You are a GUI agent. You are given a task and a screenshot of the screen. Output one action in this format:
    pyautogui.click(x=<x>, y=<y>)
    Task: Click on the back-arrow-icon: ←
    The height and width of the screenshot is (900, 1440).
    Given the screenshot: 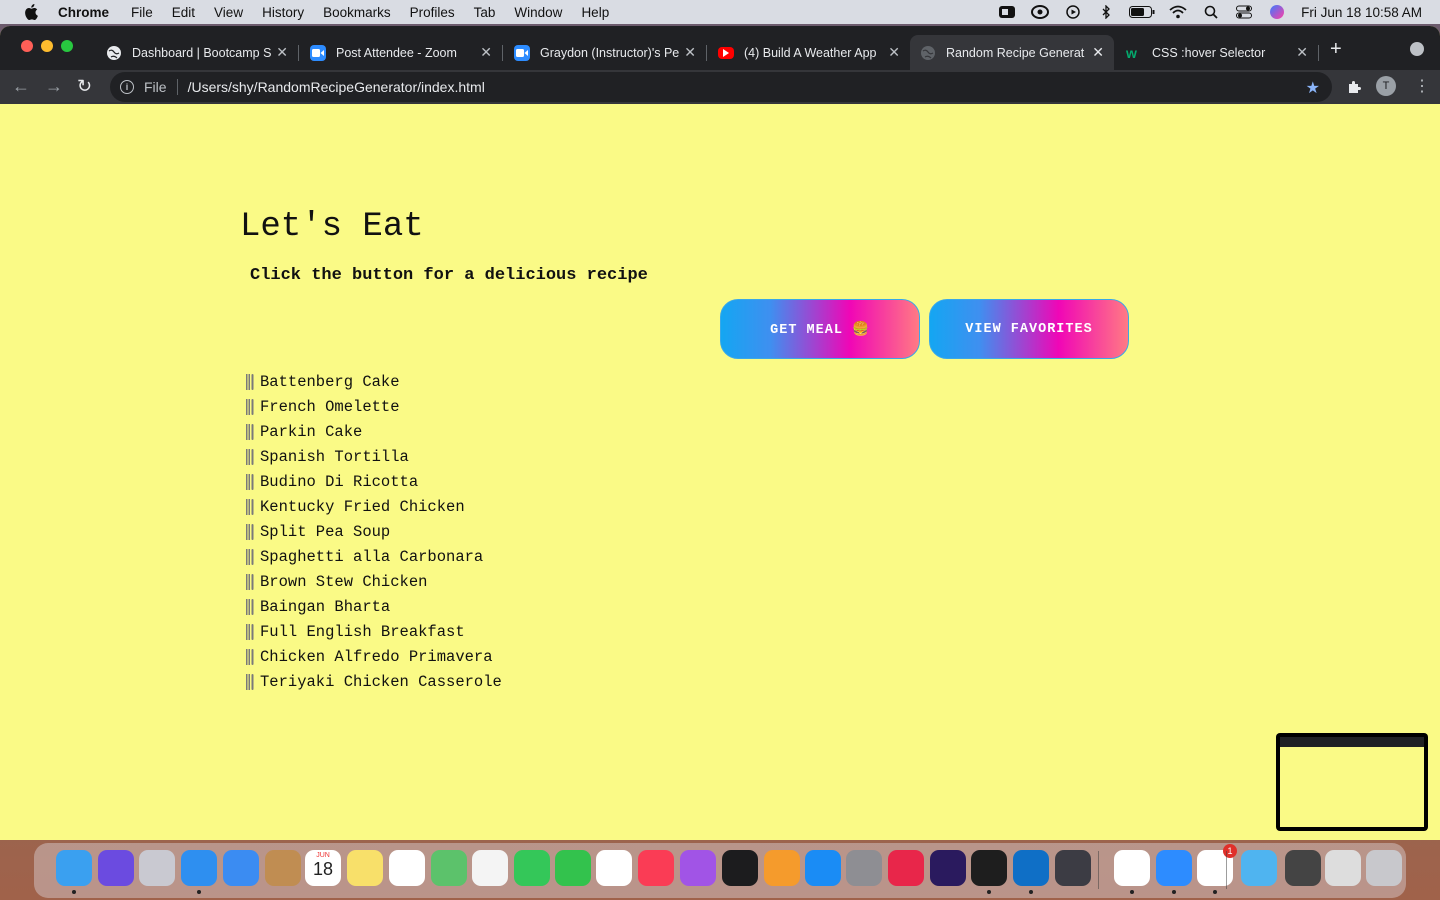 What is the action you would take?
    pyautogui.click(x=21, y=86)
    